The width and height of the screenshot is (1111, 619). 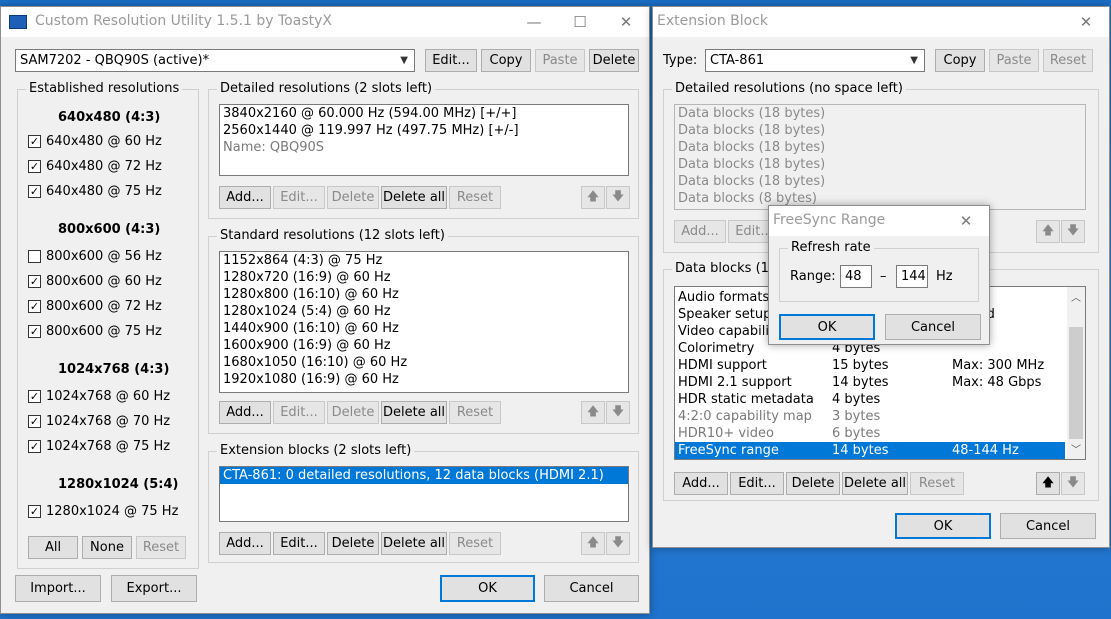 What do you see at coordinates (856, 276) in the screenshot?
I see `range-min-input: 48` at bounding box center [856, 276].